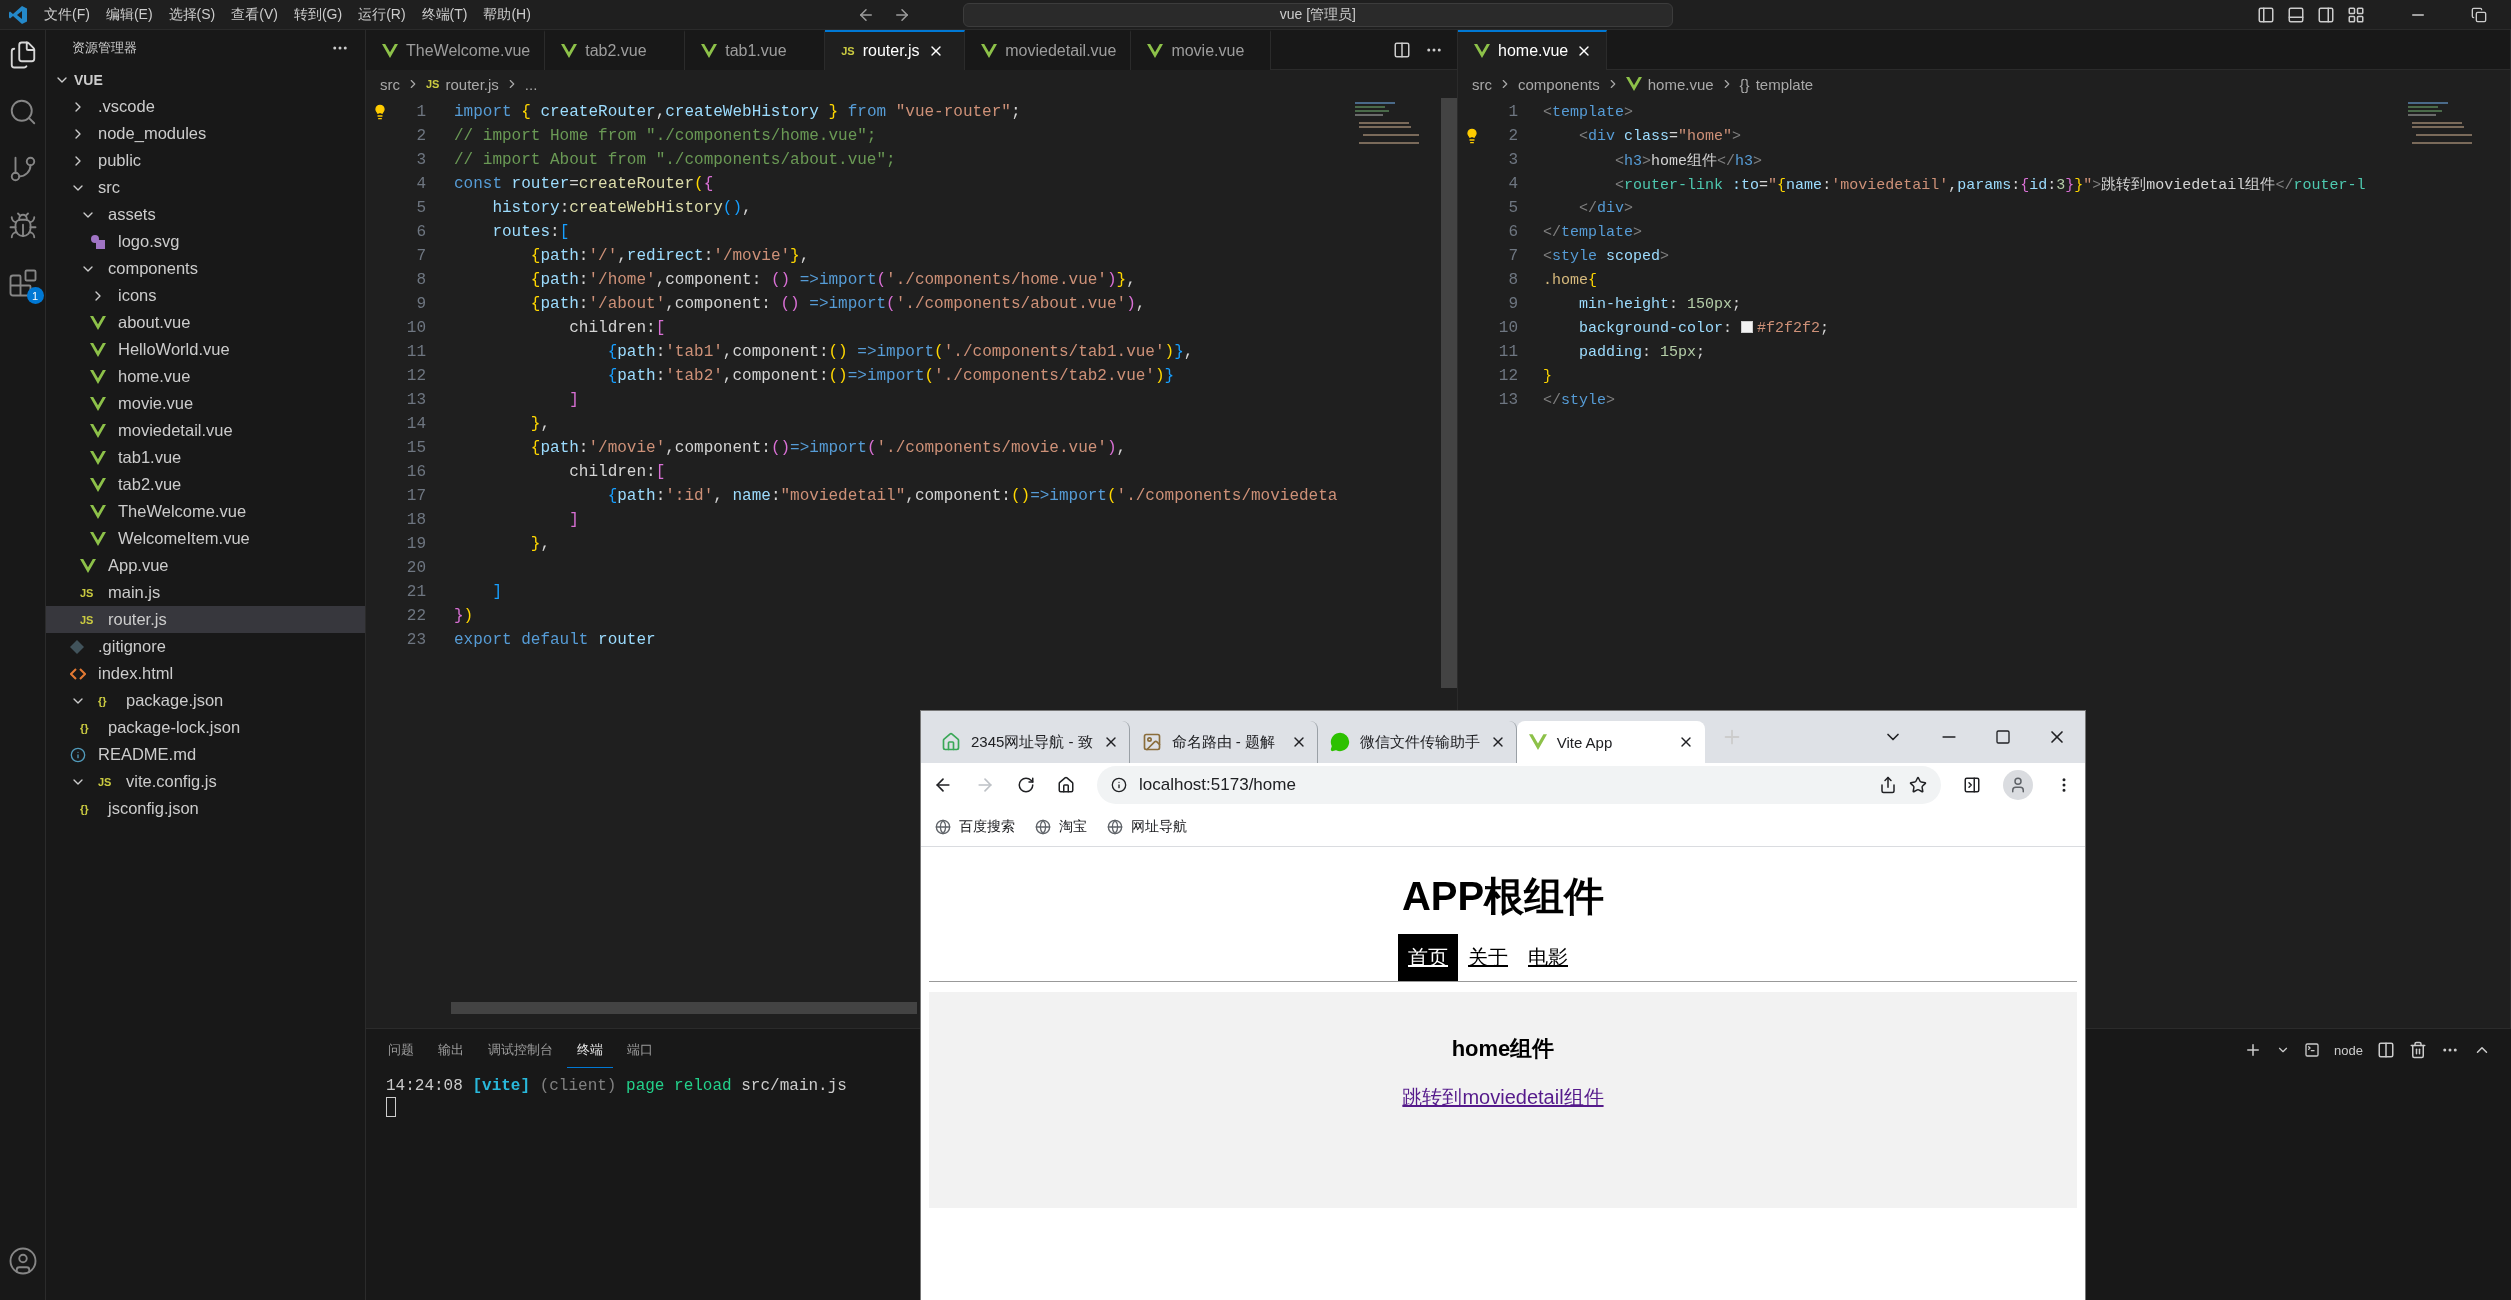  I want to click on link: 跳转到moviedetail组件, so click(1503, 1097).